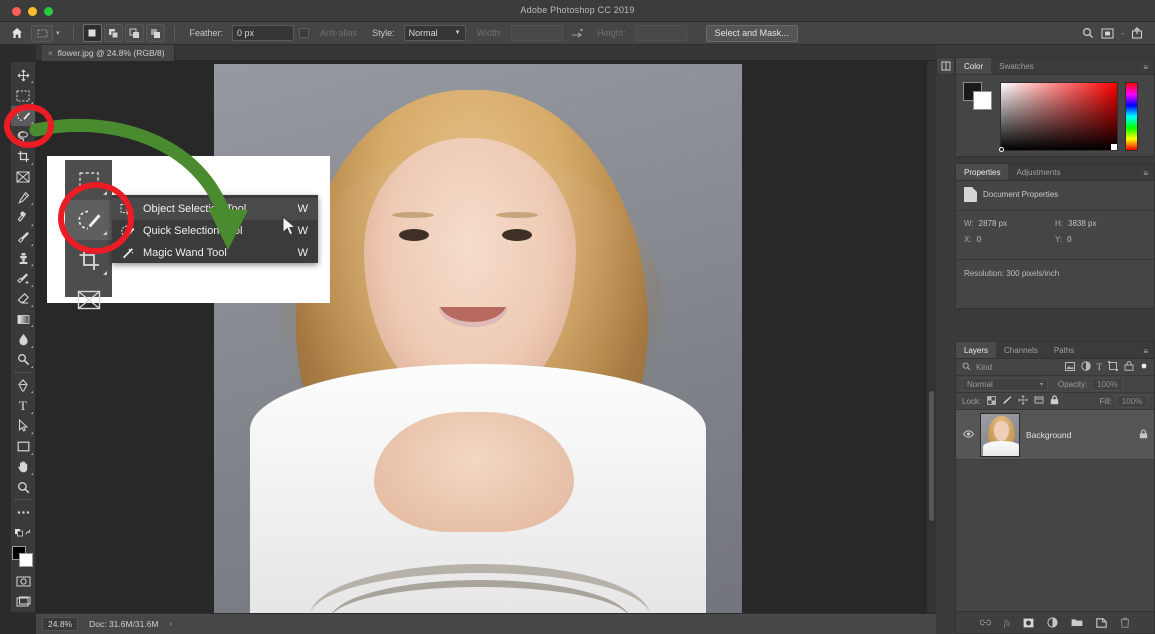 The height and width of the screenshot is (634, 1155). What do you see at coordinates (17, 33) in the screenshot?
I see `home-icon` at bounding box center [17, 33].